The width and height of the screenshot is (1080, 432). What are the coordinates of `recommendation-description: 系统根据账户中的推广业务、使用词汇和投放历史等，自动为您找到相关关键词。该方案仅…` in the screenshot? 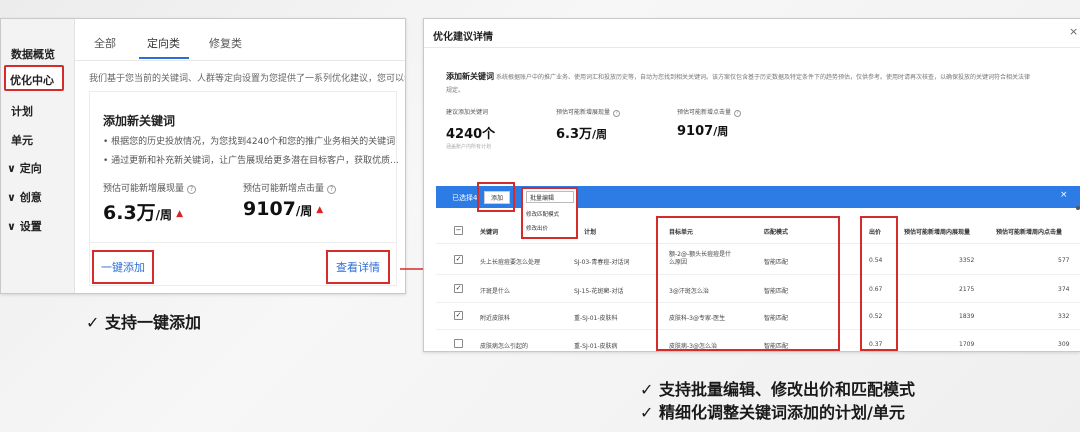 It's located at (763, 77).